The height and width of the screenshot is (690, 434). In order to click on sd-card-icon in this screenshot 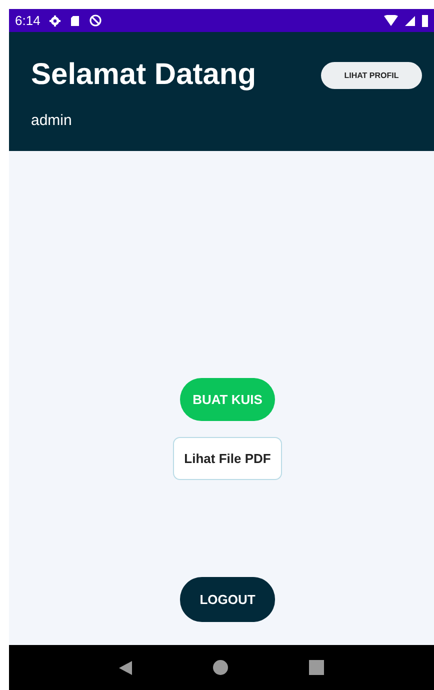, I will do `click(75, 20)`.